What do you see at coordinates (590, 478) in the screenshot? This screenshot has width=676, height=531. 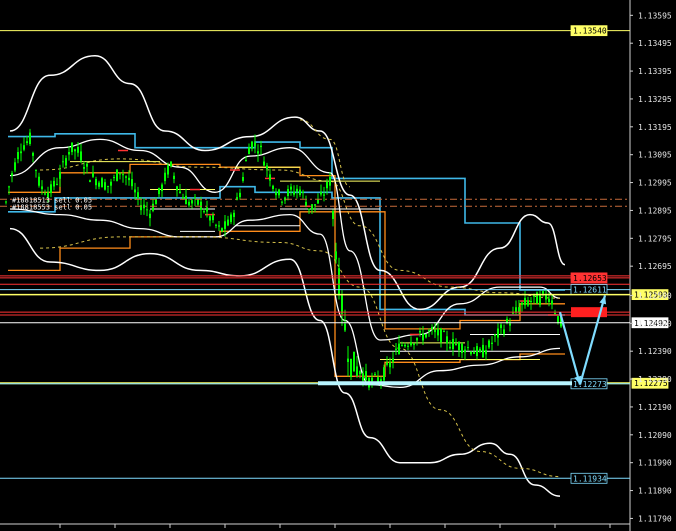 I see `price-tag-label: 1.11934` at bounding box center [590, 478].